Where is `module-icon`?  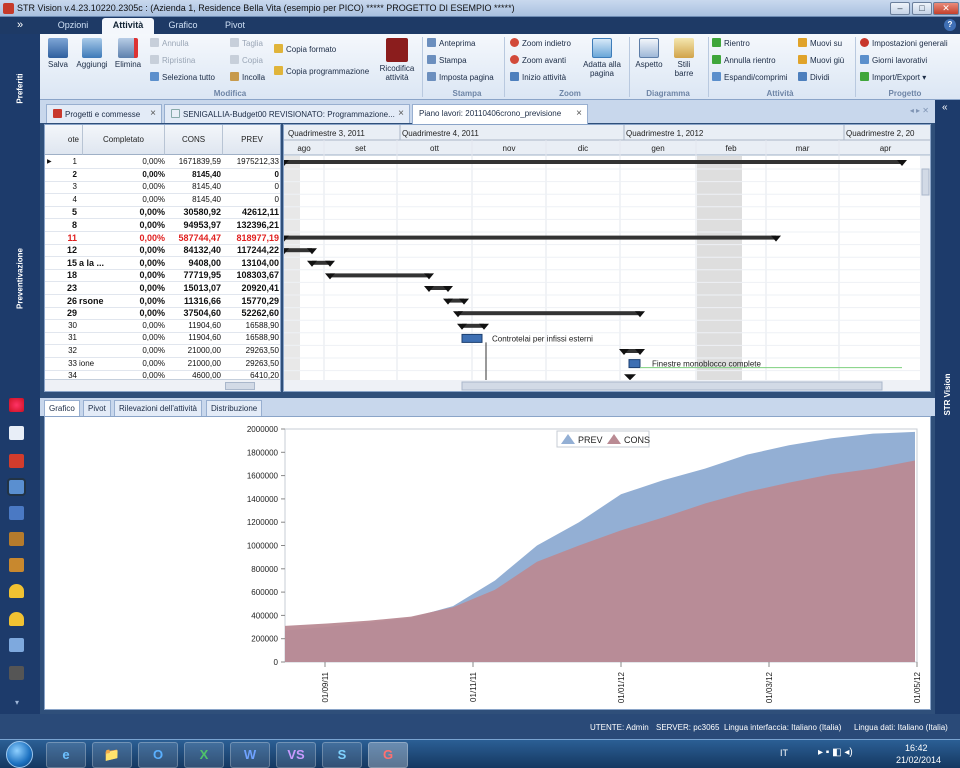
module-icon is located at coordinates (16, 405).